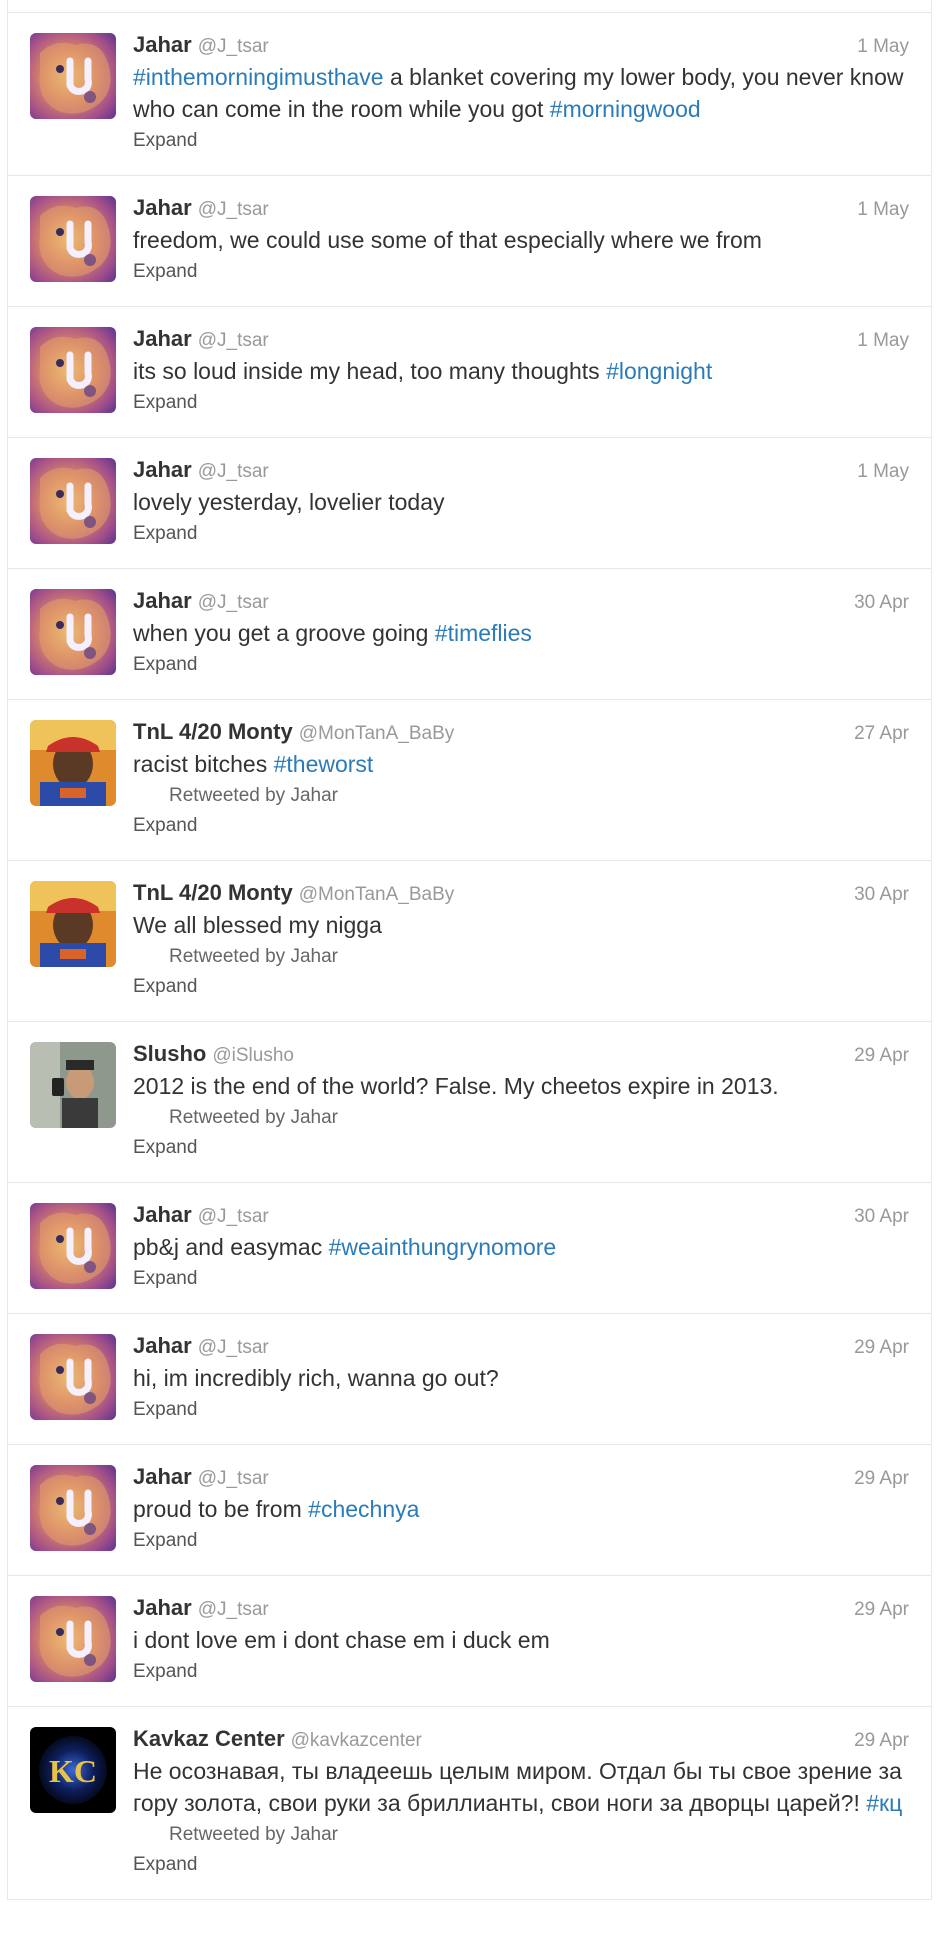 Image resolution: width=939 pixels, height=1952 pixels. What do you see at coordinates (209, 1739) in the screenshot?
I see `author-name: Kavkaz Center` at bounding box center [209, 1739].